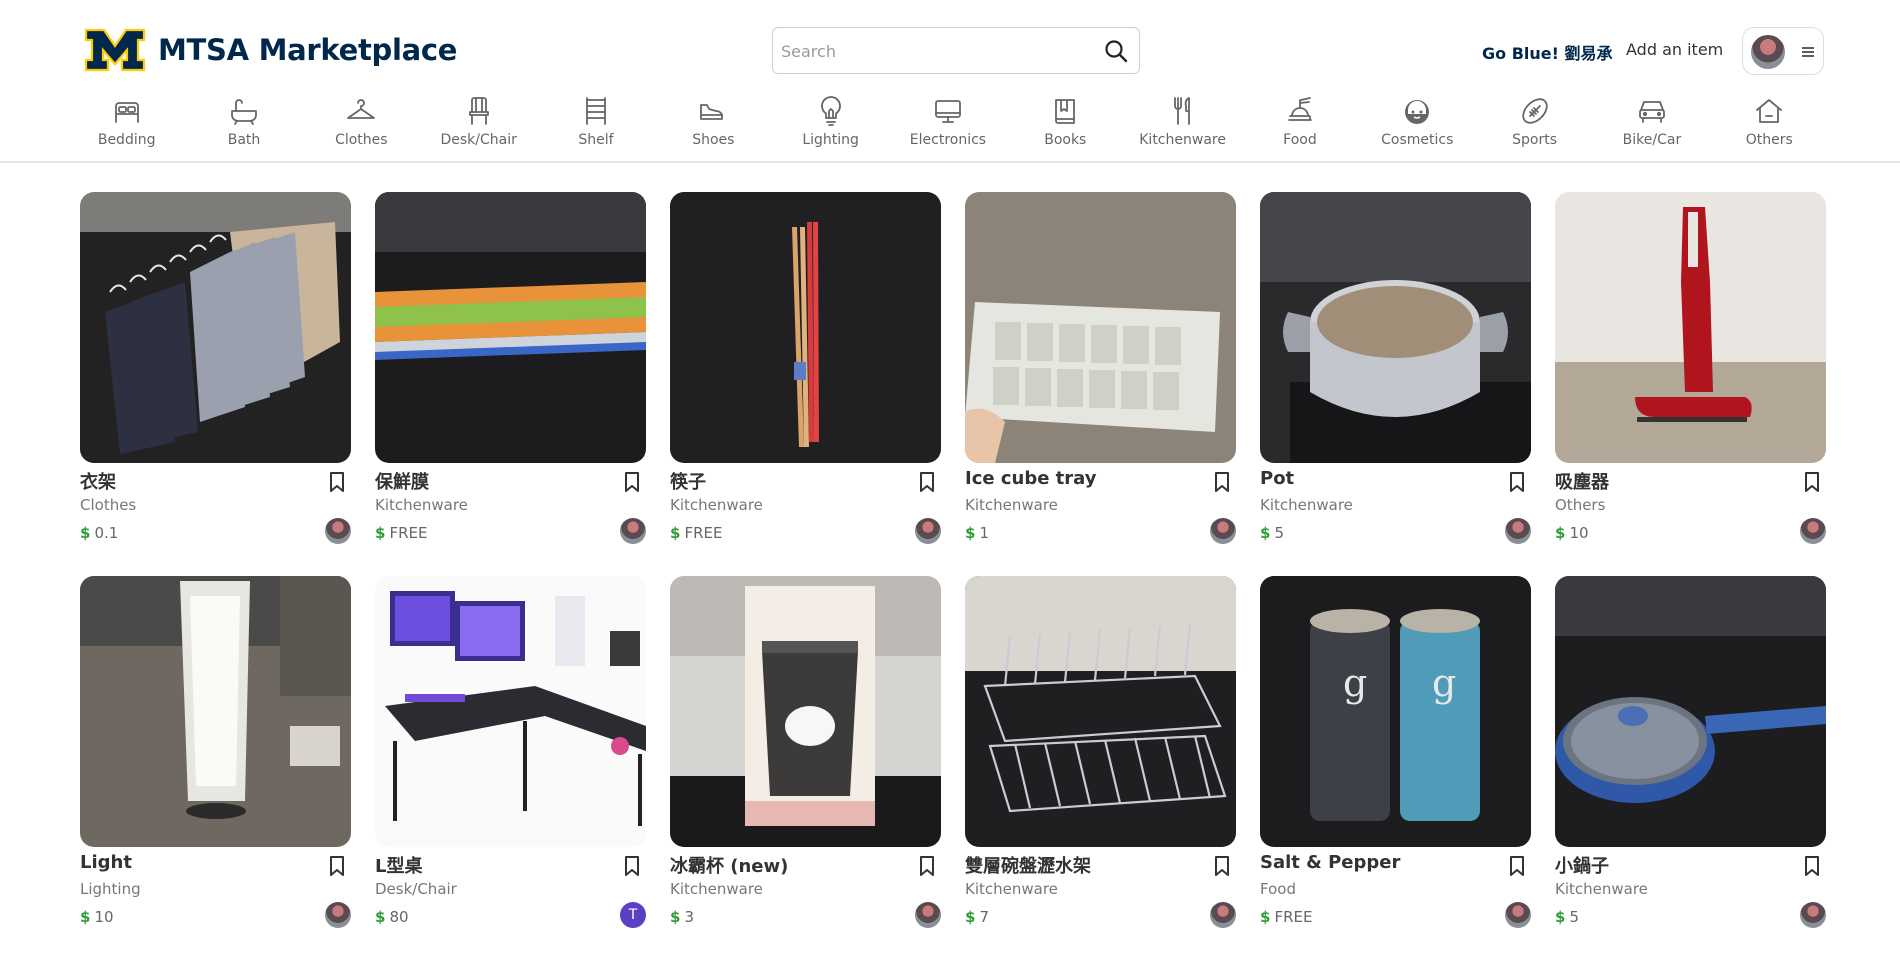 The width and height of the screenshot is (1900, 955). What do you see at coordinates (1330, 862) in the screenshot?
I see `listing-title: Salt & Pepper` at bounding box center [1330, 862].